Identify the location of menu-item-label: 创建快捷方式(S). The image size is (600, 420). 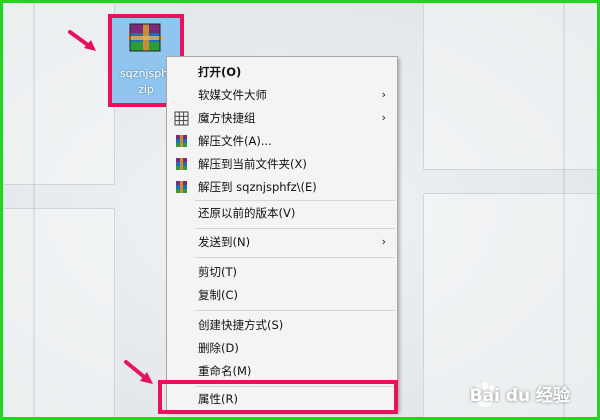
(241, 325).